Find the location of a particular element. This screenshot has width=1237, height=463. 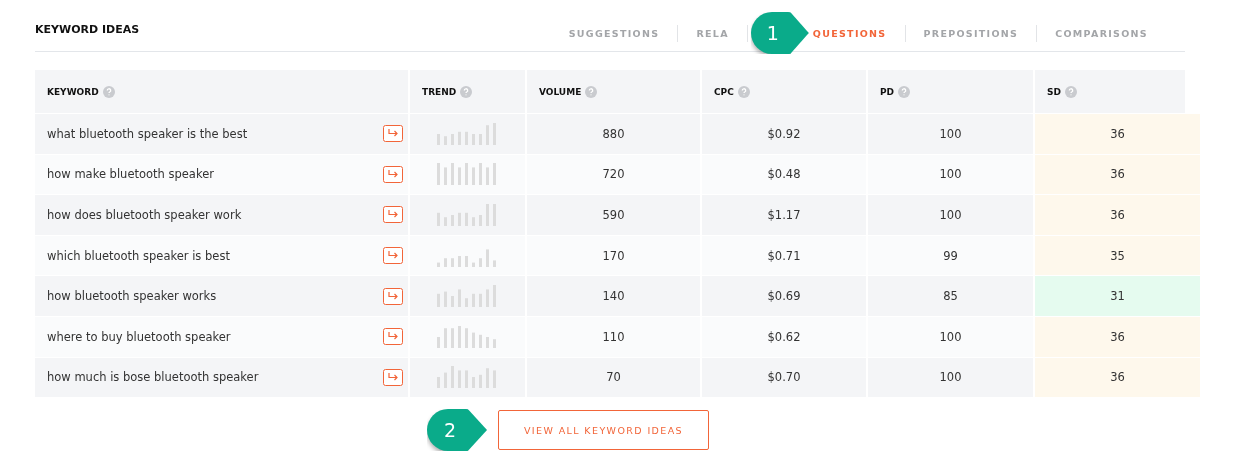

keyword-text: how make bluetooth speaker is located at coordinates (130, 174).